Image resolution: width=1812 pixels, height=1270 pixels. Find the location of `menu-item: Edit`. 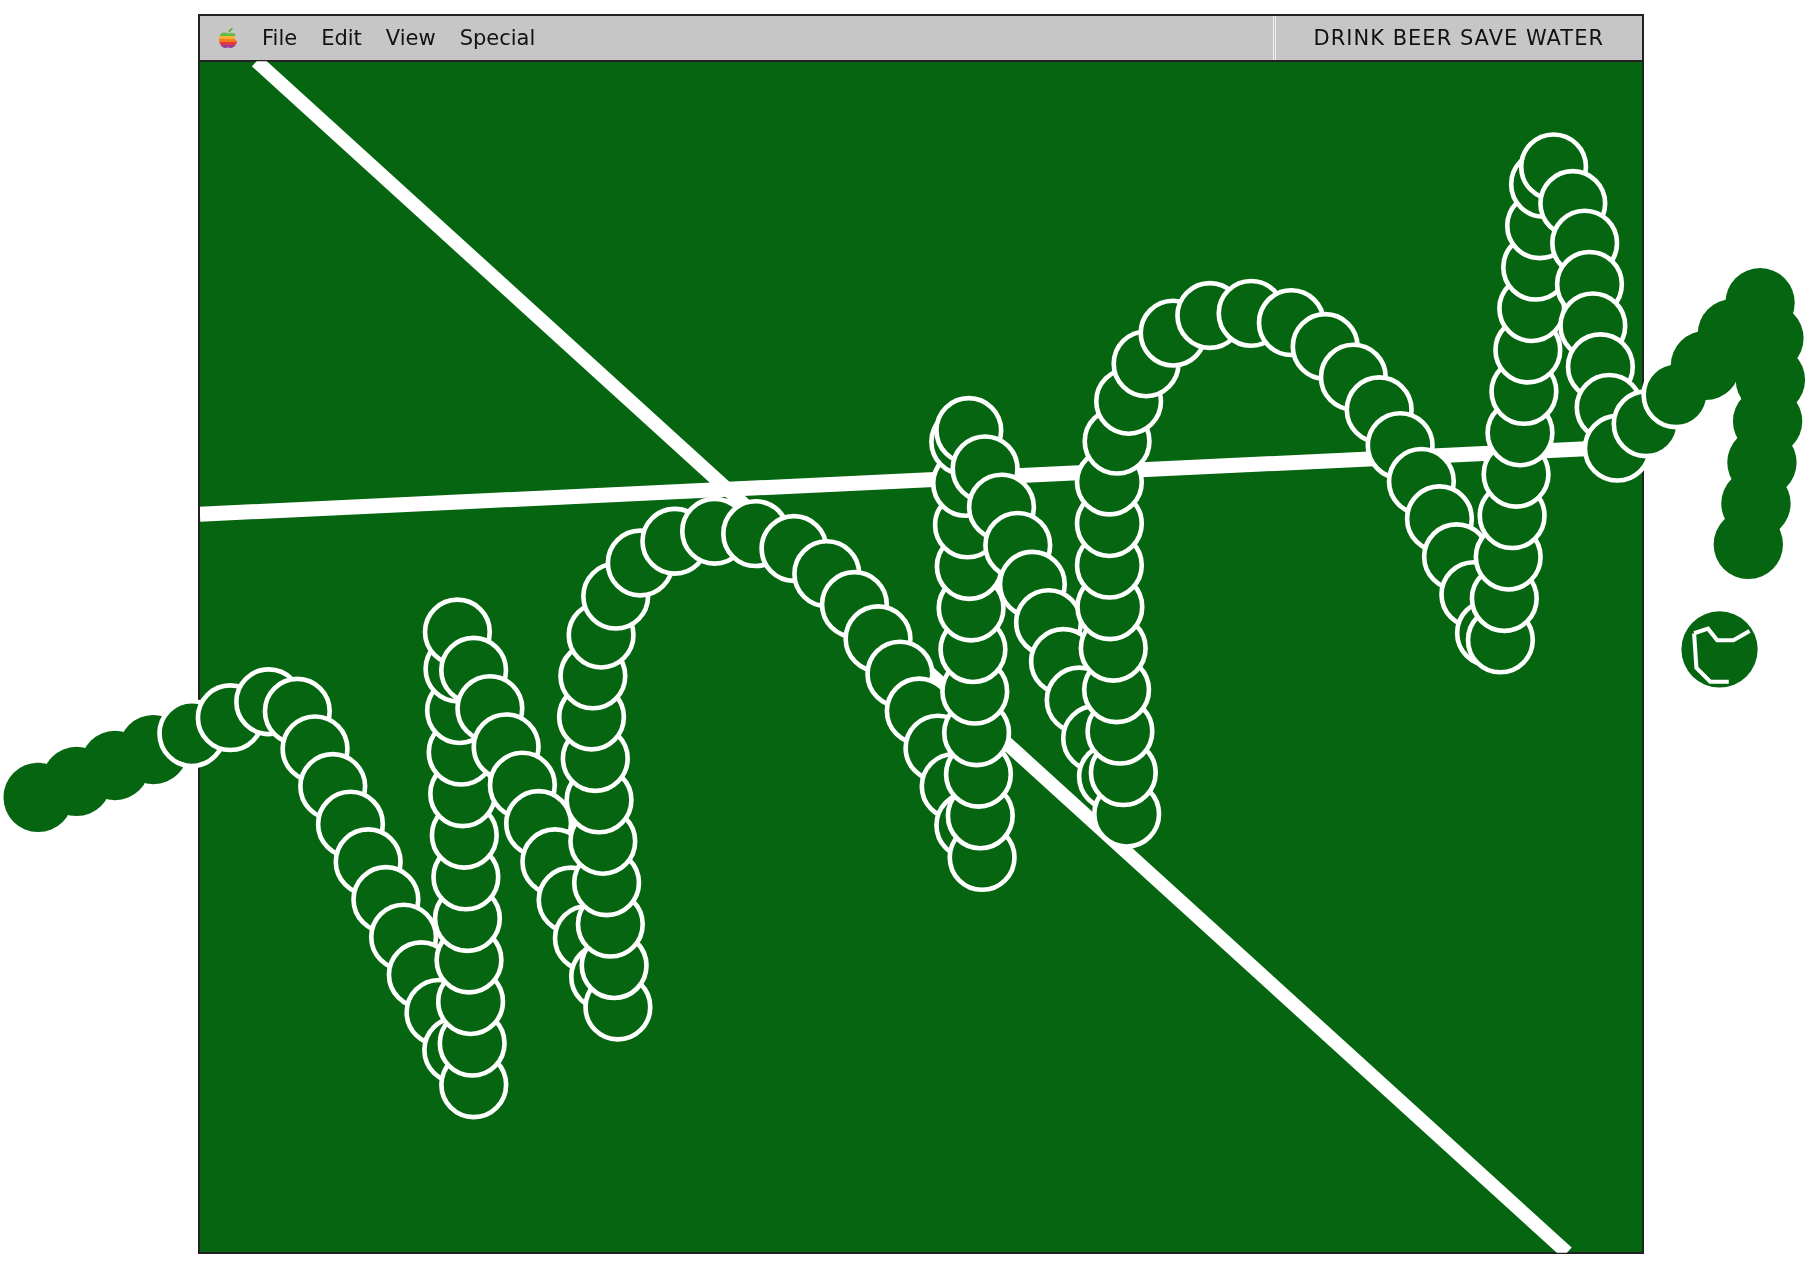

menu-item: Edit is located at coordinates (341, 38).